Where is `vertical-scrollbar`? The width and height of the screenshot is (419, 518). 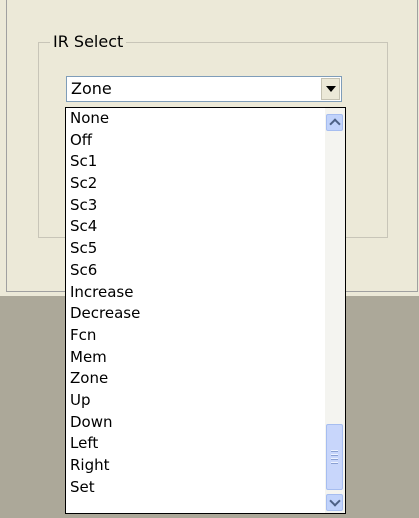
vertical-scrollbar is located at coordinates (335, 310).